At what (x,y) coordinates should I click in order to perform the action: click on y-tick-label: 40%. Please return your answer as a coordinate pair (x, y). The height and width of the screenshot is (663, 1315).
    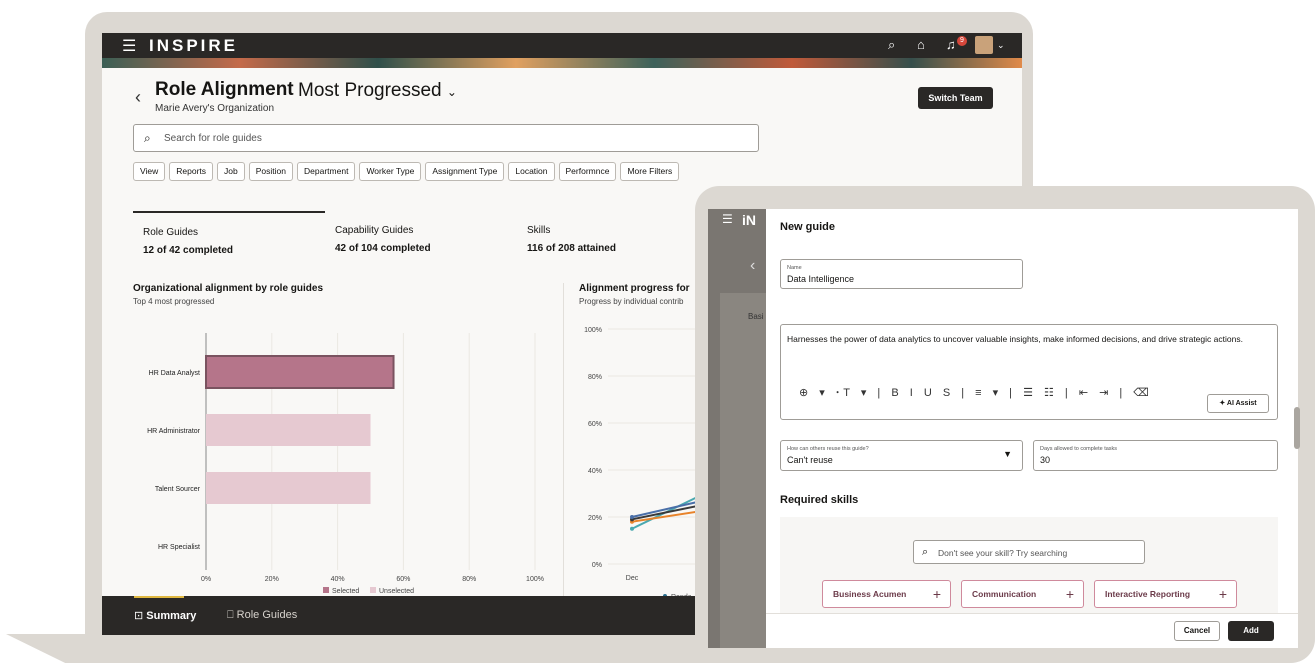
    Looking at the image, I should click on (595, 471).